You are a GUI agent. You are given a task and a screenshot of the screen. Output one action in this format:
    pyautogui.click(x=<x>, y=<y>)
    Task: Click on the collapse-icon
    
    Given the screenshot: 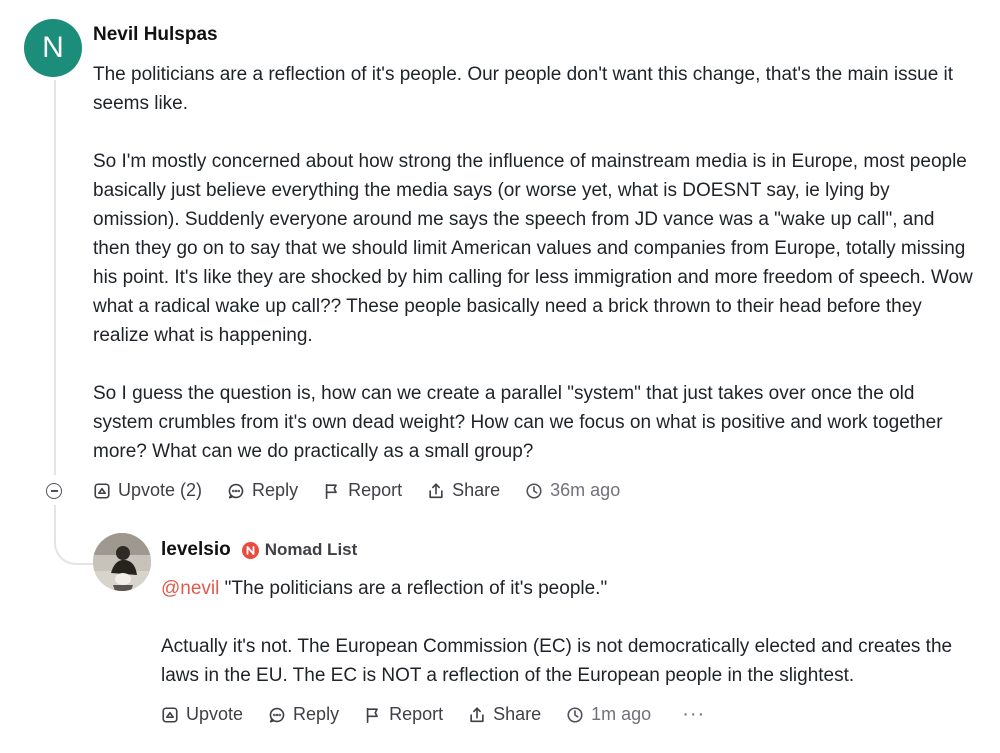 What is the action you would take?
    pyautogui.click(x=54, y=491)
    